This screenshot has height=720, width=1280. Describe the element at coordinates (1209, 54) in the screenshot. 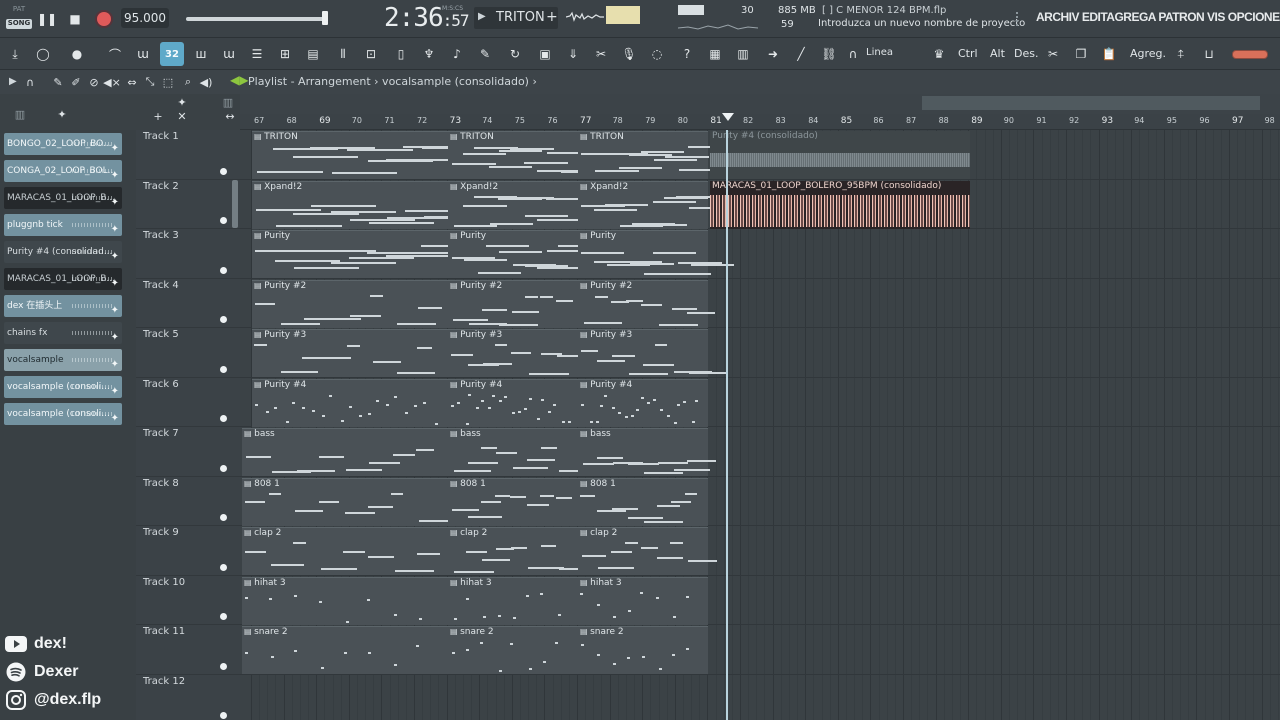

I see `shop-icon: ⊔` at that location.